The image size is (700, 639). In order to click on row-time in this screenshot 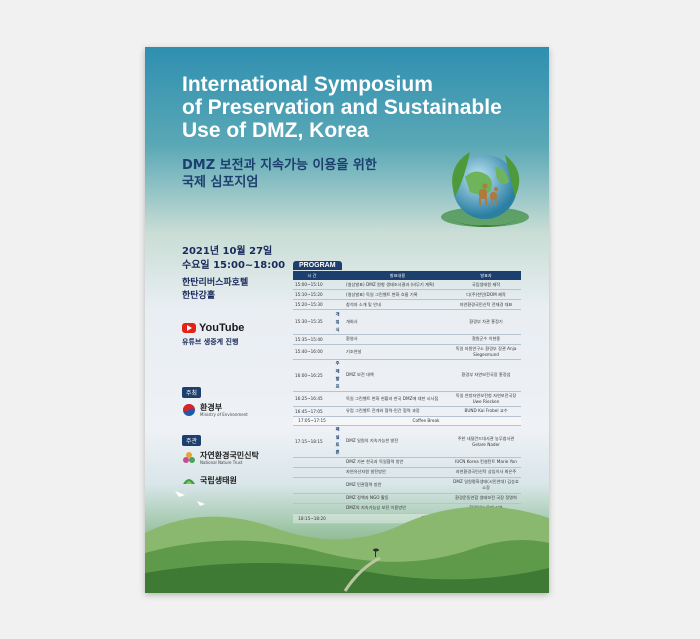, I will do `click(312, 462)`.